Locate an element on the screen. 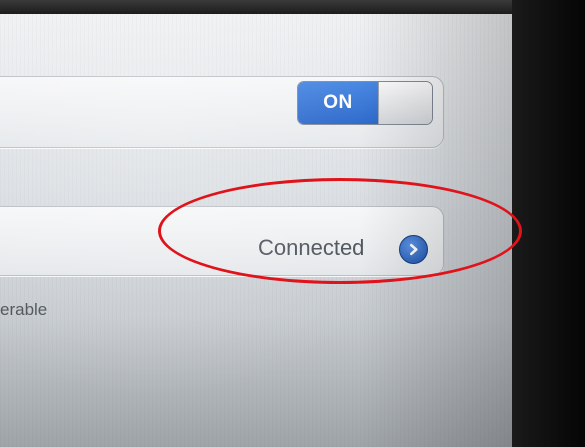  red-circle-annotation is located at coordinates (340, 231).